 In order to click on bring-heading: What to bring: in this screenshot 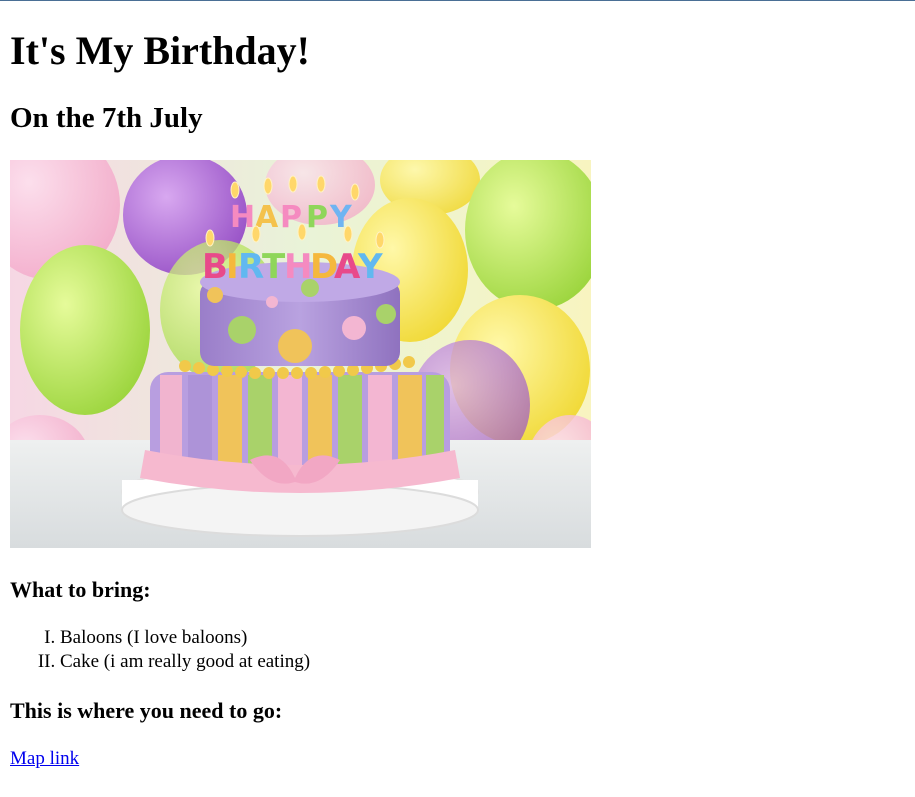, I will do `click(80, 589)`.